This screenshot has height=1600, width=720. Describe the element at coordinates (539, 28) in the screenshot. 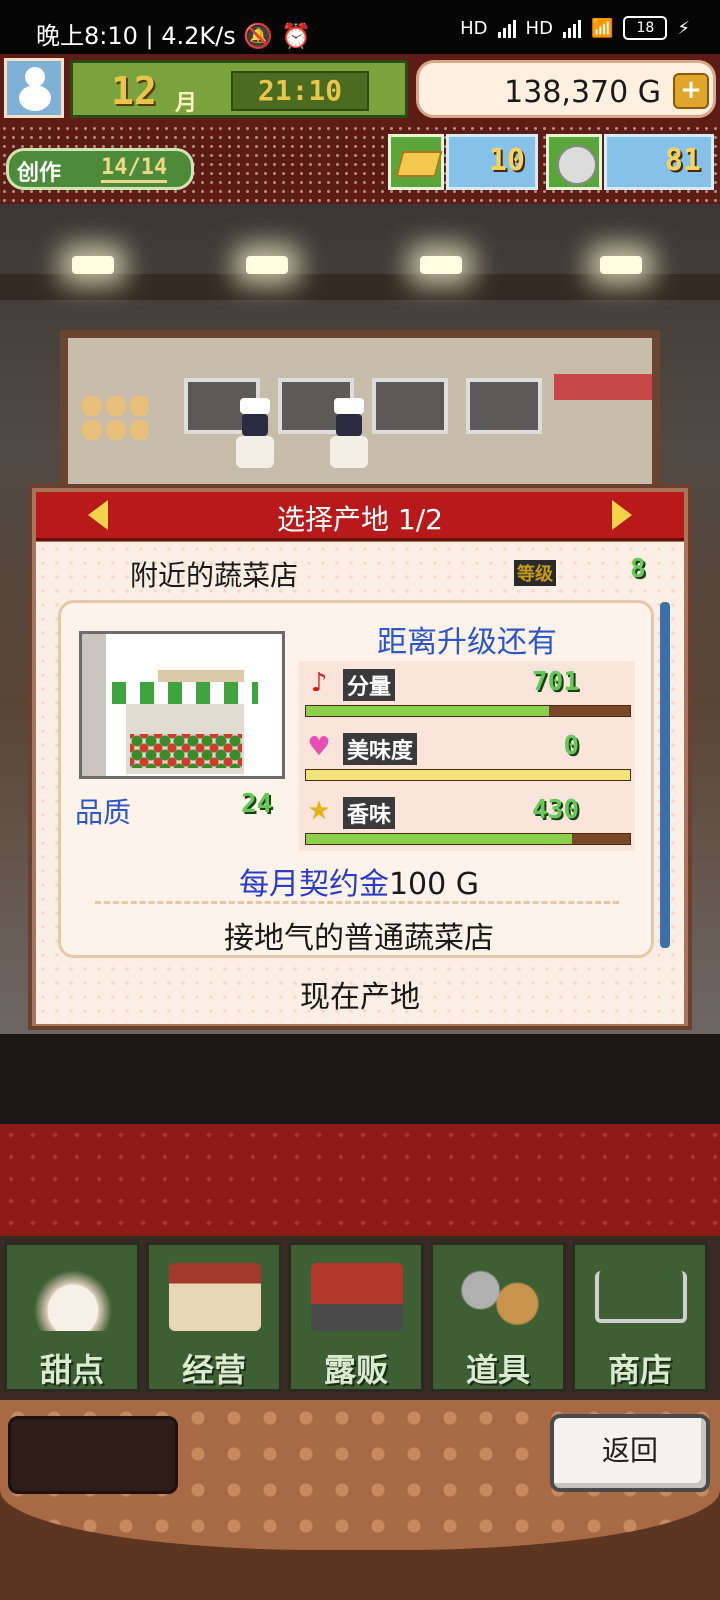

I see `signal2-label: HD` at that location.